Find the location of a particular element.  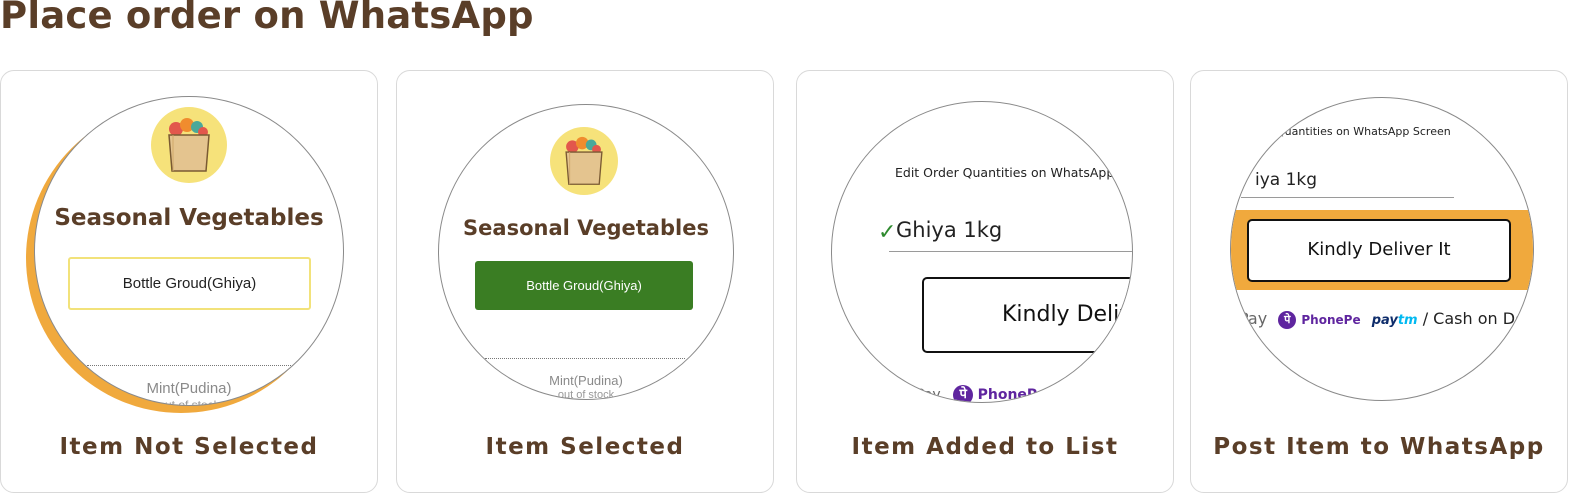

kindly-deliver-button: Kindly Deliver It is located at coordinates (1379, 250).